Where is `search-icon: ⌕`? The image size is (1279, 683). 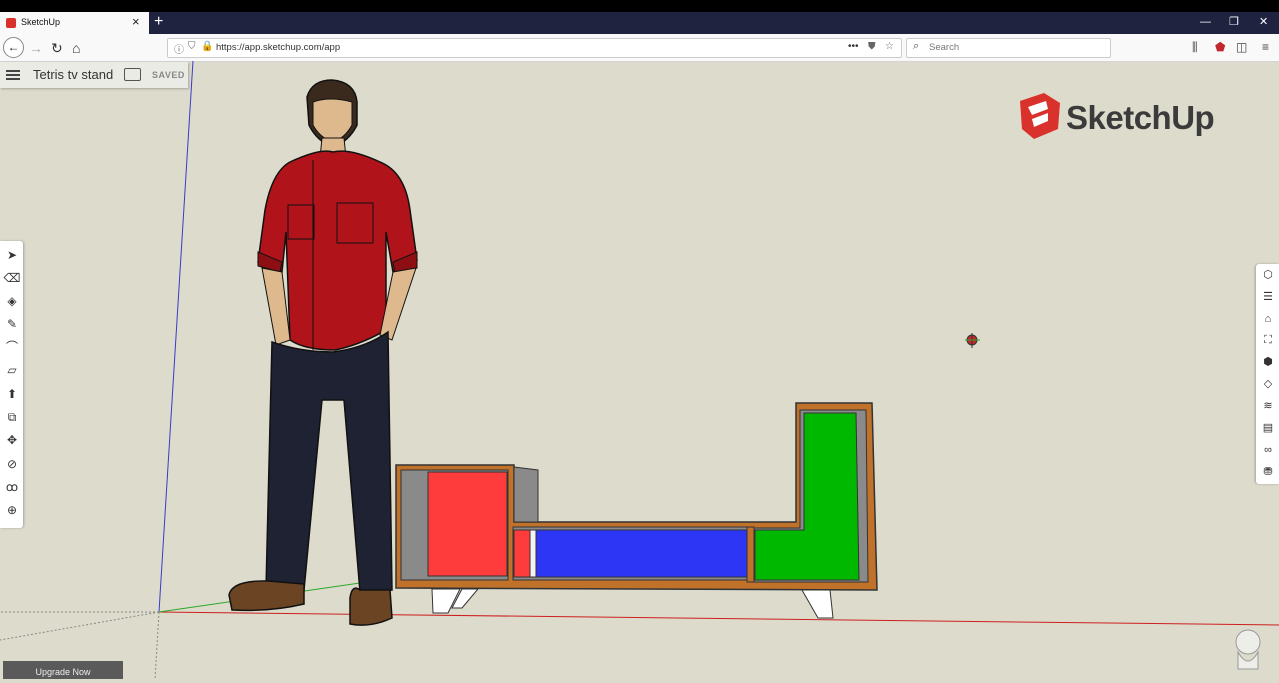 search-icon: ⌕ is located at coordinates (916, 46).